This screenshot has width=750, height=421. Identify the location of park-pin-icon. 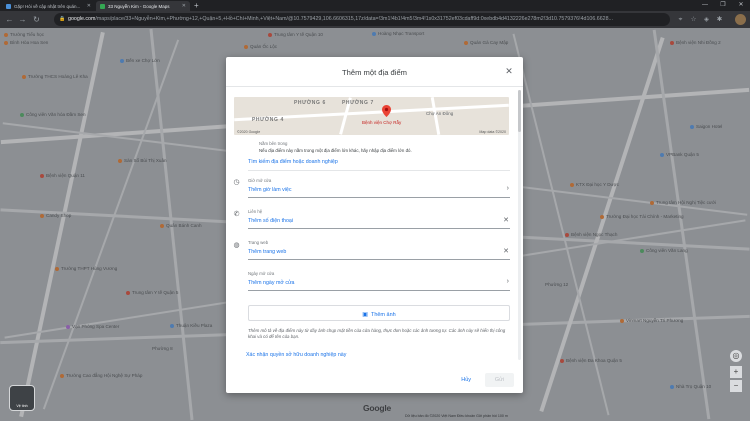
(642, 250).